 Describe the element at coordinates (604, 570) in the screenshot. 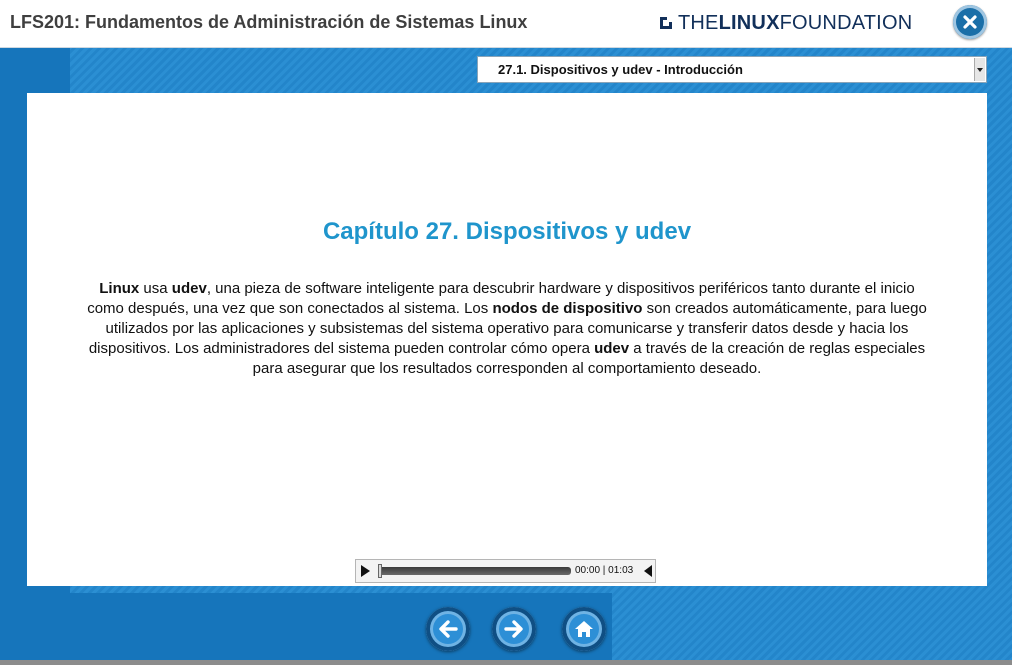

I see `audio-time: 00:00 | 01:03` at that location.